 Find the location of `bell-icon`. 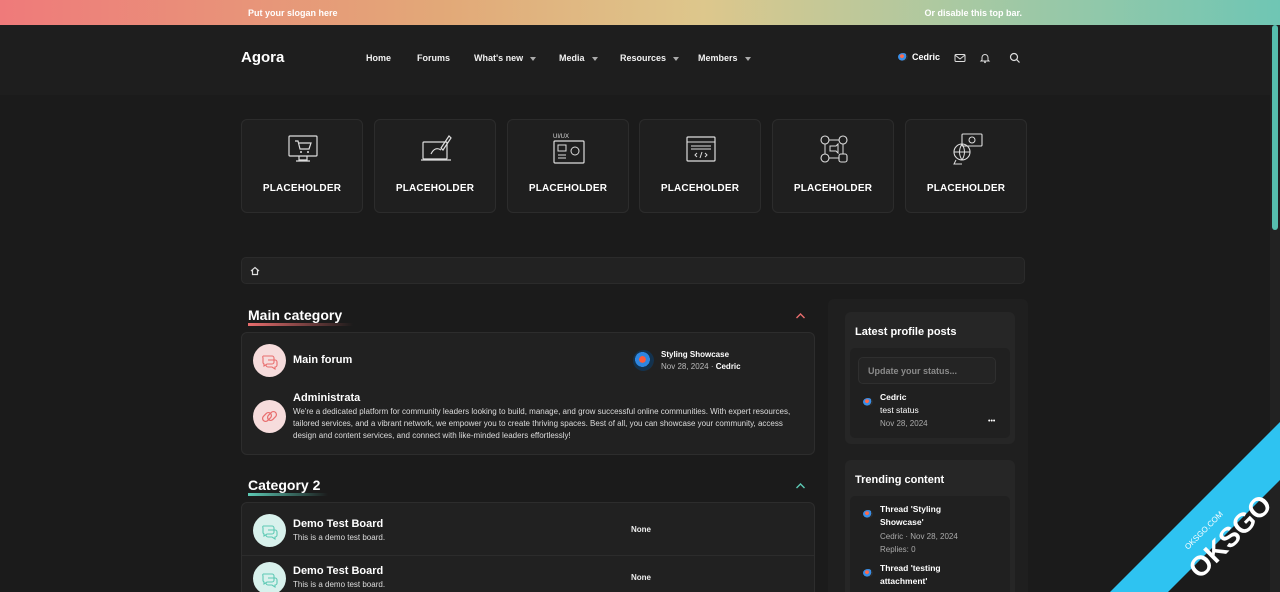

bell-icon is located at coordinates (985, 58).